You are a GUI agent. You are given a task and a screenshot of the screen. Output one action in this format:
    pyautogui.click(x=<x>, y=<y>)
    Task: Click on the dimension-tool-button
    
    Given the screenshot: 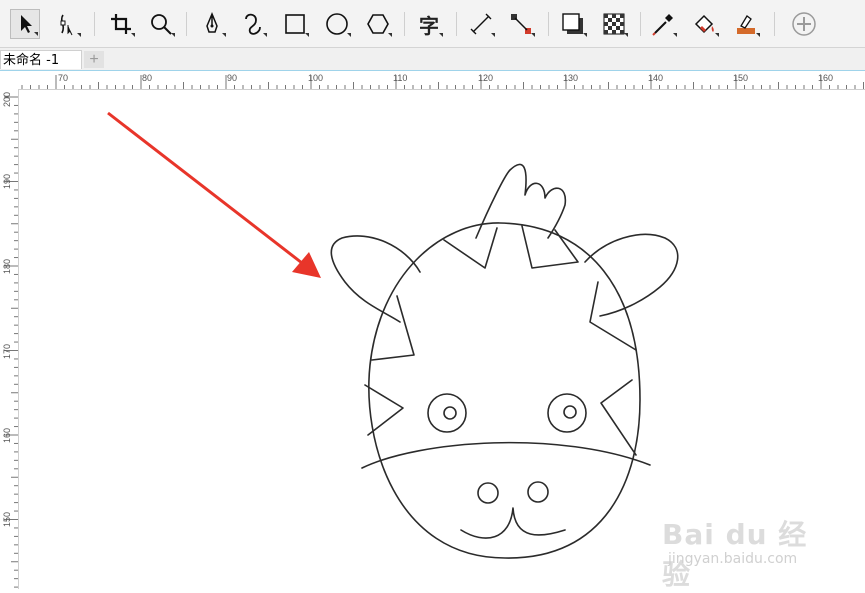 What is the action you would take?
    pyautogui.click(x=481, y=24)
    